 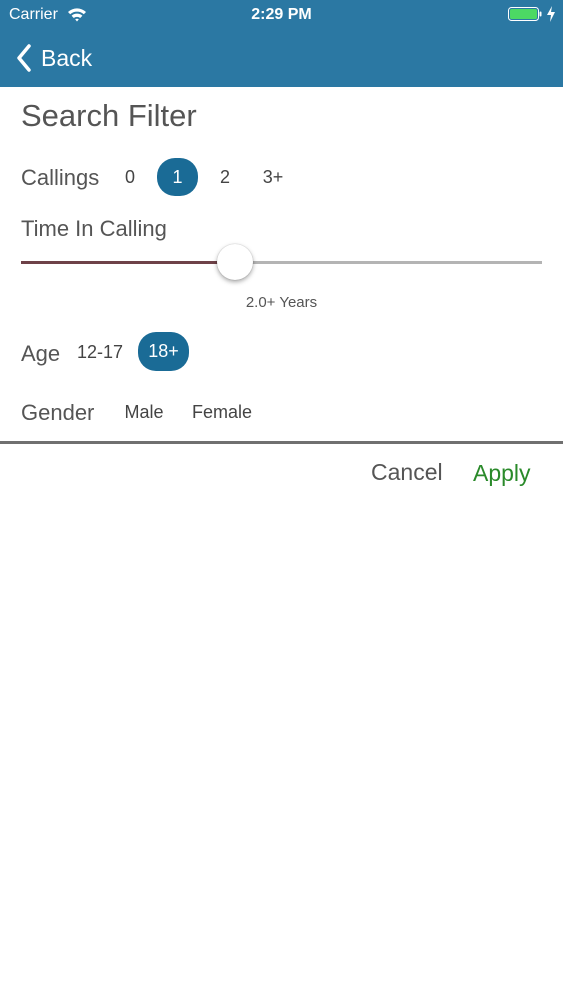 I want to click on nav-bar: Carrier 2:29 PM Back, so click(x=281, y=43).